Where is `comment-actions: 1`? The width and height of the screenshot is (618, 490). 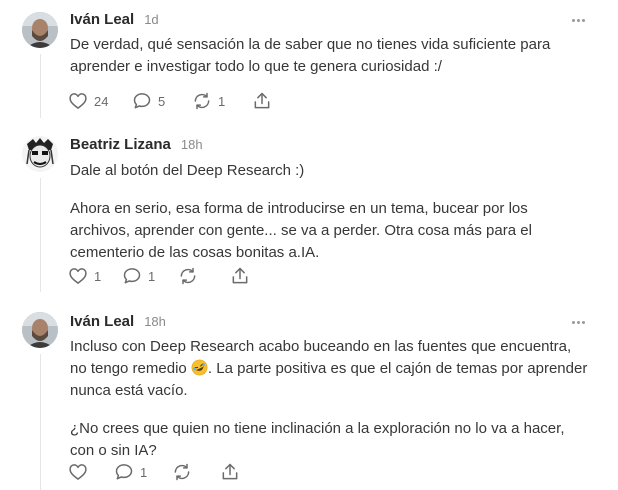 comment-actions: 1 is located at coordinates (154, 472).